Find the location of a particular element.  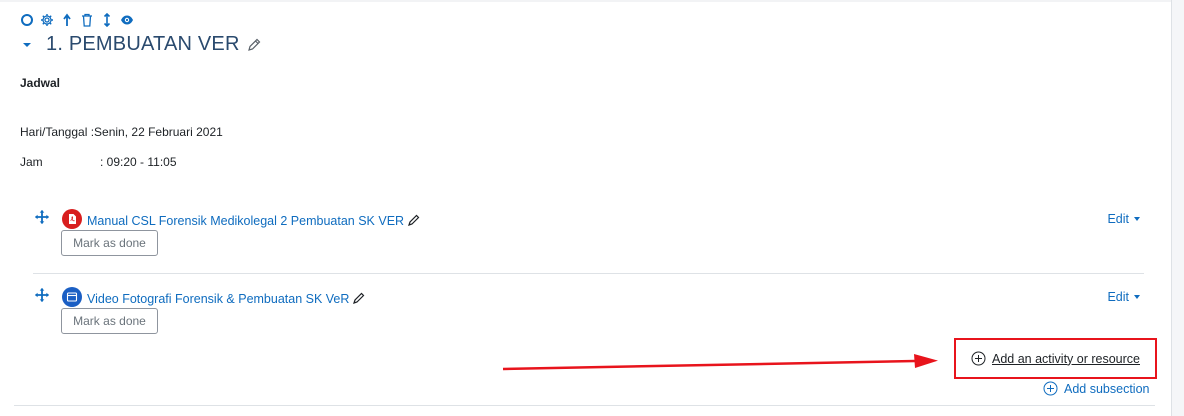

activity-divider is located at coordinates (588, 273).